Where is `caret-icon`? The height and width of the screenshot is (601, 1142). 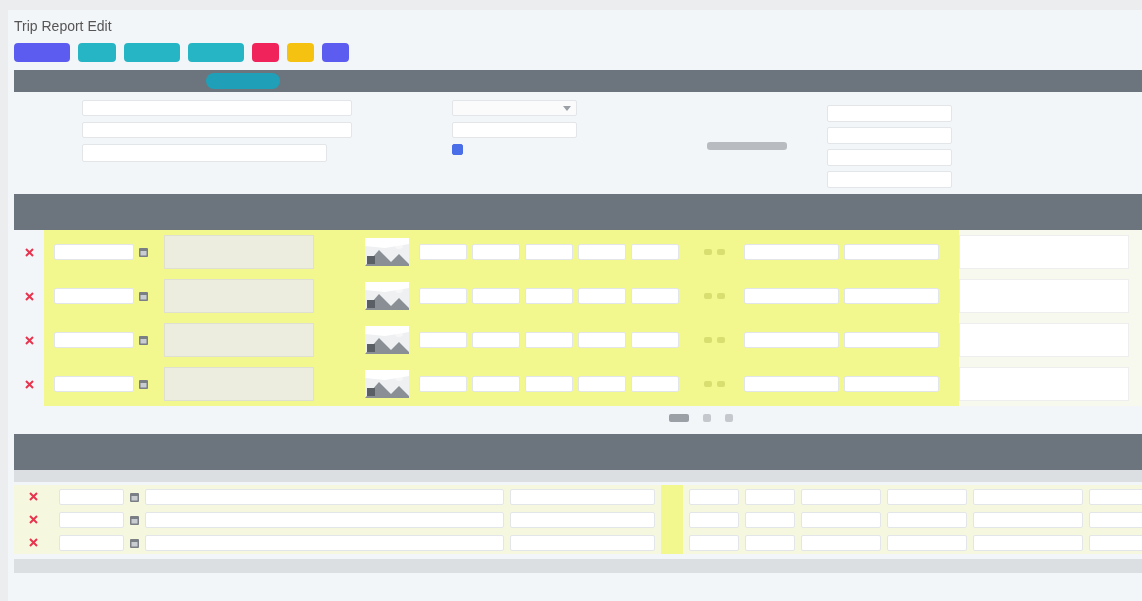
caret-icon is located at coordinates (567, 108).